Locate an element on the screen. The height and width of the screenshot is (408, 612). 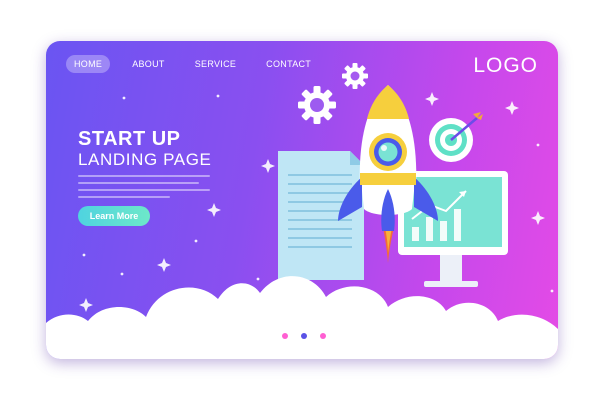
hero-subtitle: LANDING PAGE is located at coordinates (145, 159).